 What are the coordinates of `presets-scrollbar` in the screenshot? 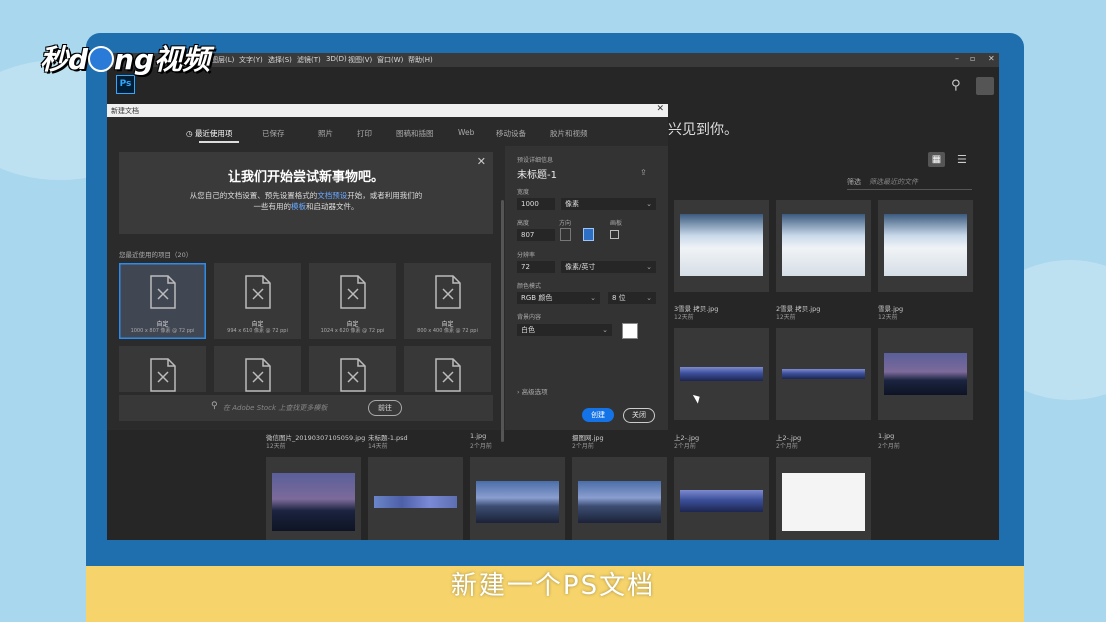 It's located at (502, 321).